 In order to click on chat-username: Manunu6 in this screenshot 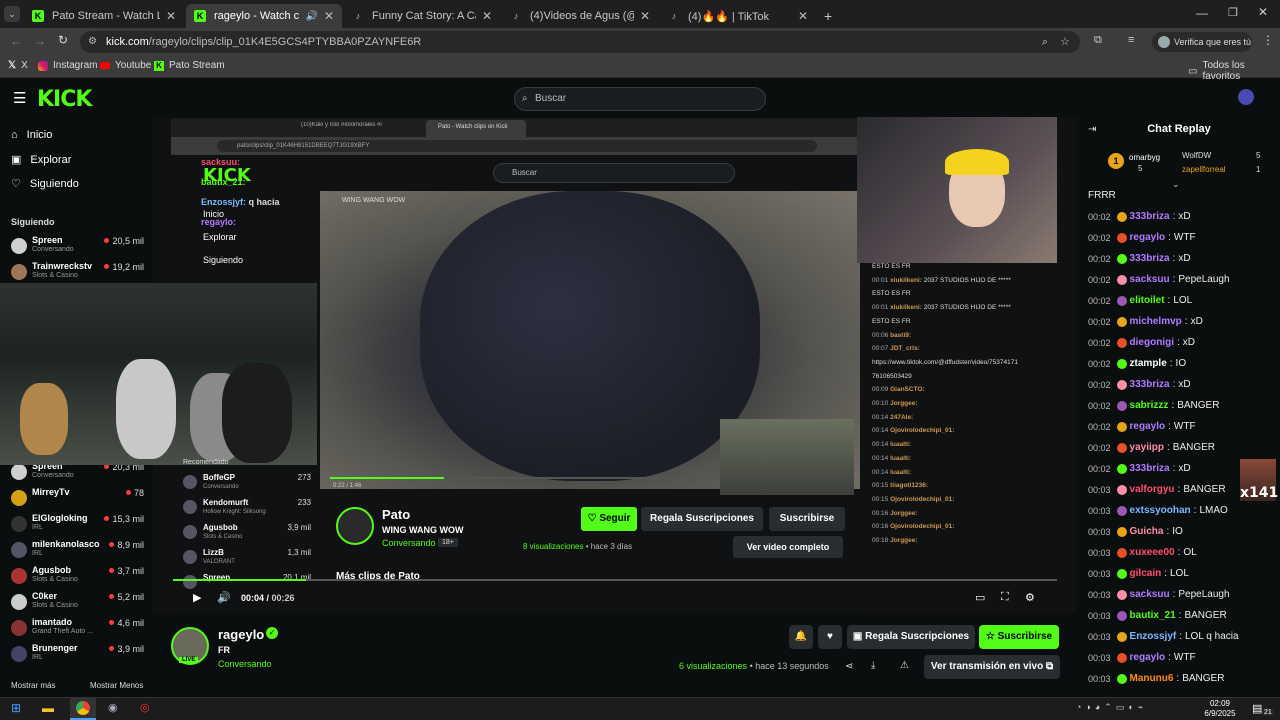, I will do `click(1152, 678)`.